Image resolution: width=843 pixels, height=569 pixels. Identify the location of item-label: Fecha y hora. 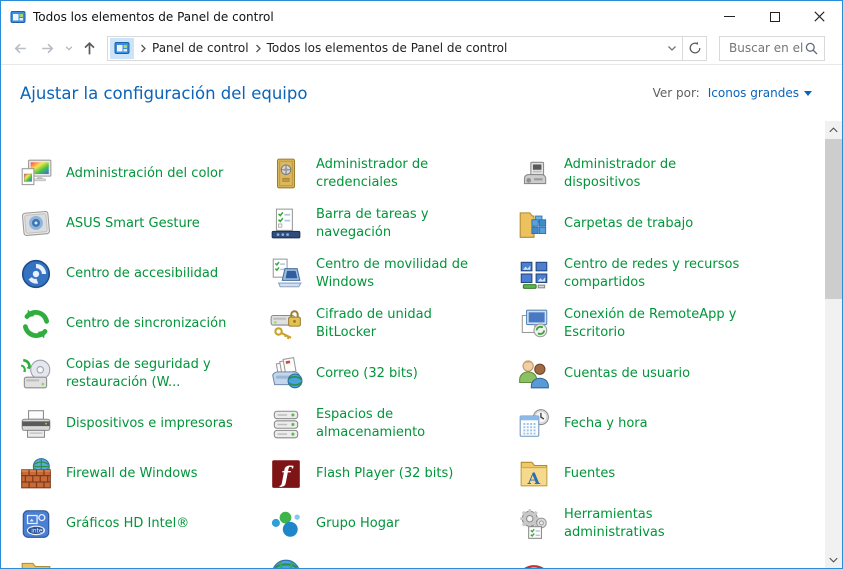
(606, 423).